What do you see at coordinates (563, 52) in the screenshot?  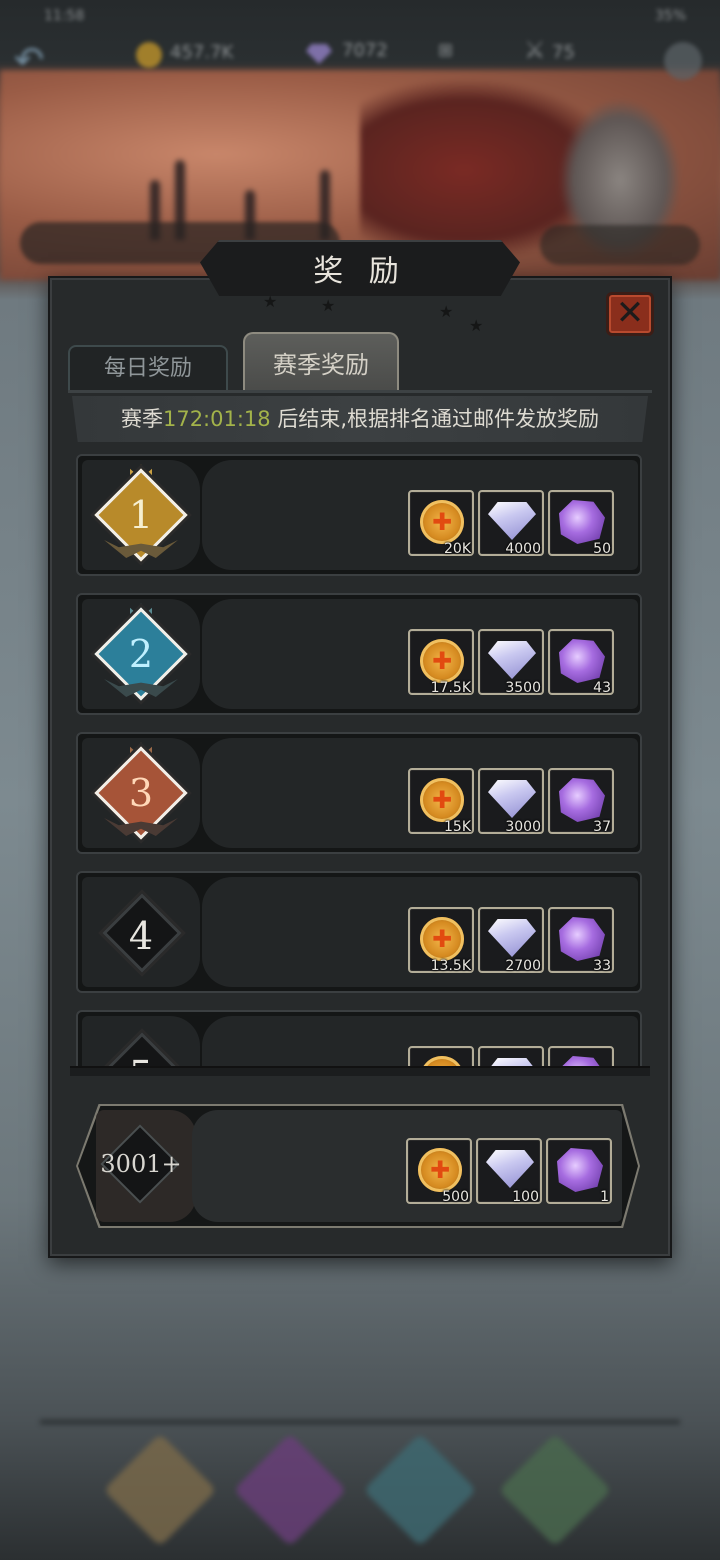 I see `stamina-amount: 75` at bounding box center [563, 52].